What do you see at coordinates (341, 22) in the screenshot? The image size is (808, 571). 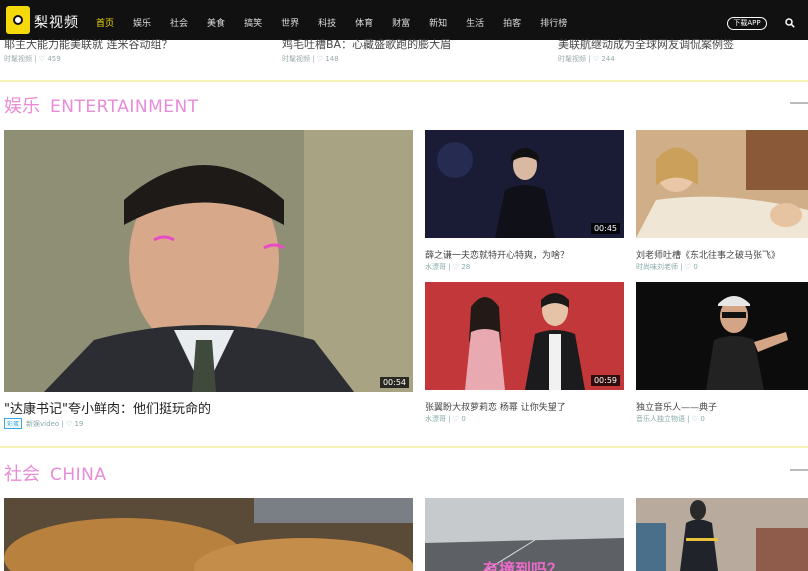 I see `nav-menu: 首页 娱乐 社会 美食 搞笑 世界 科技 体育 财富 新知 生活 拍客 排行榜` at bounding box center [341, 22].